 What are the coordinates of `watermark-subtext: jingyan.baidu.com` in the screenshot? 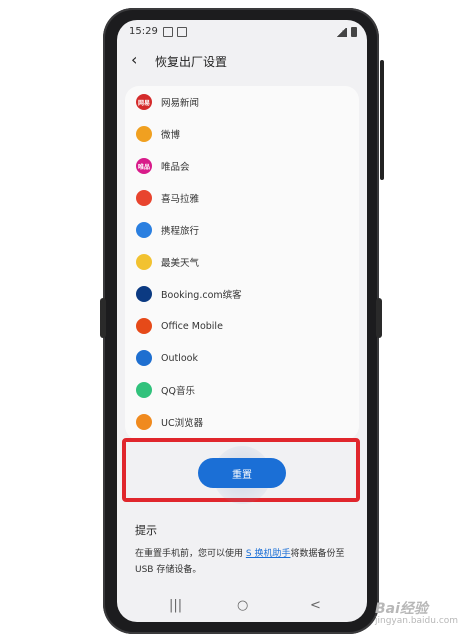 It's located at (417, 621).